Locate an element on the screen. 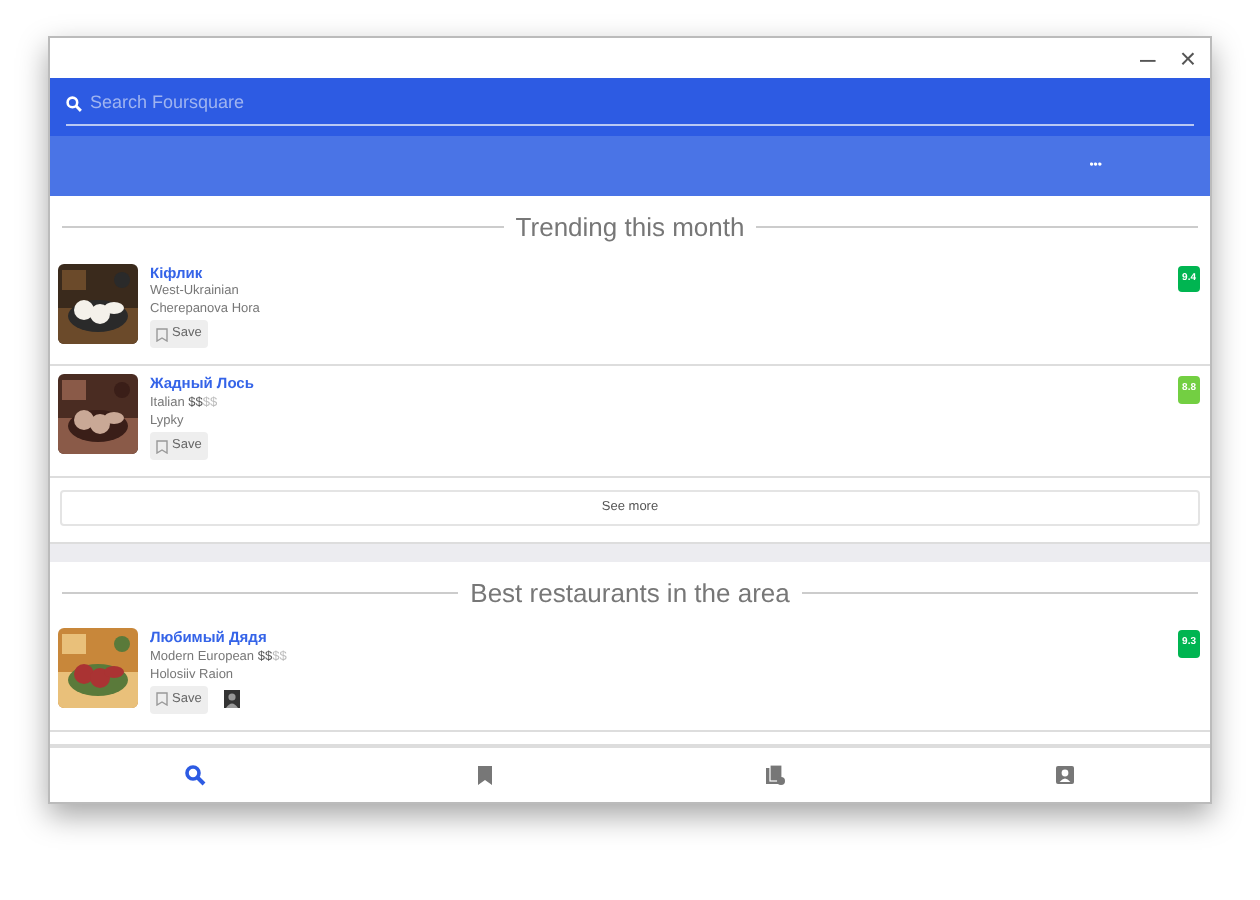 The height and width of the screenshot is (900, 1260). search-bar: Search Foursquare is located at coordinates (630, 107).